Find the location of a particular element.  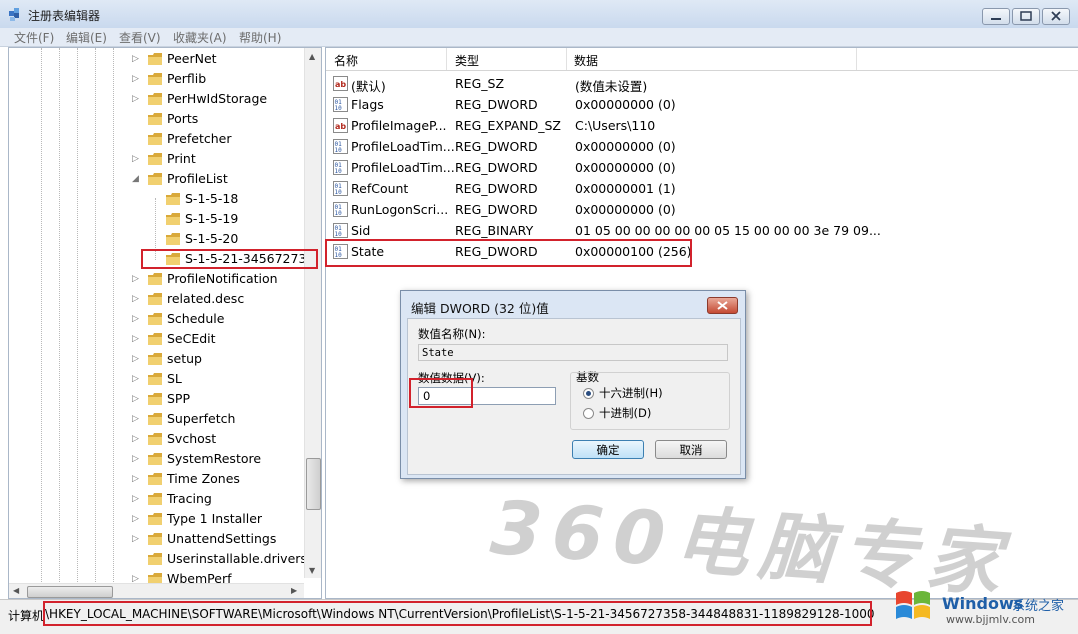

tree-item: S-1-5-19 is located at coordinates (159, 219).